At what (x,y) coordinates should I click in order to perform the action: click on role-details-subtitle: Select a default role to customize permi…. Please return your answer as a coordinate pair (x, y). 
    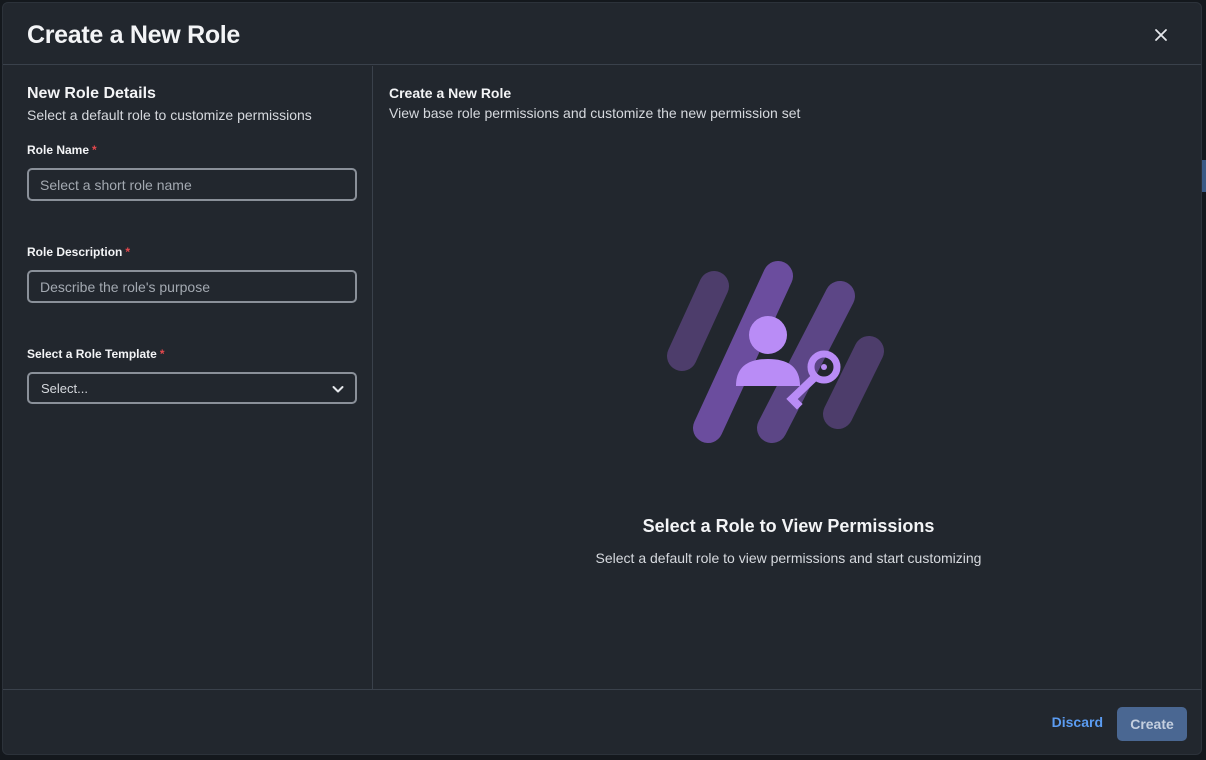
    Looking at the image, I should click on (169, 115).